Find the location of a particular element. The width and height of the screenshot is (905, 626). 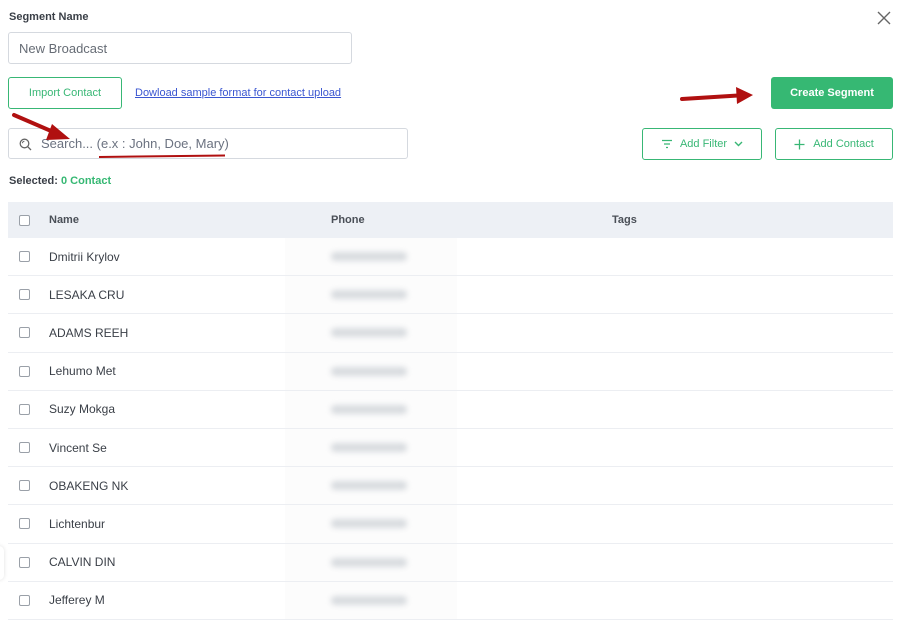

segment-name-label: Segment Name is located at coordinates (49, 17).